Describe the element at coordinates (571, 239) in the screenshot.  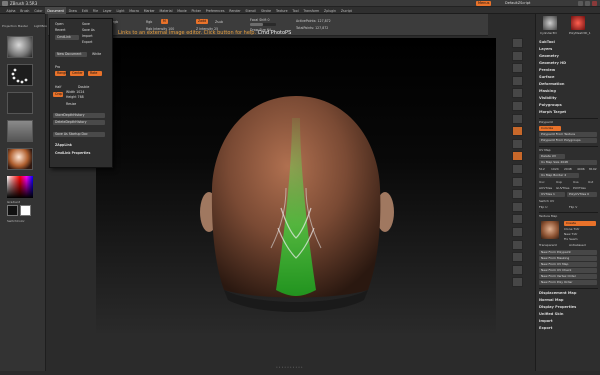
I see `fix-seam-button: Fix Seam` at that location.